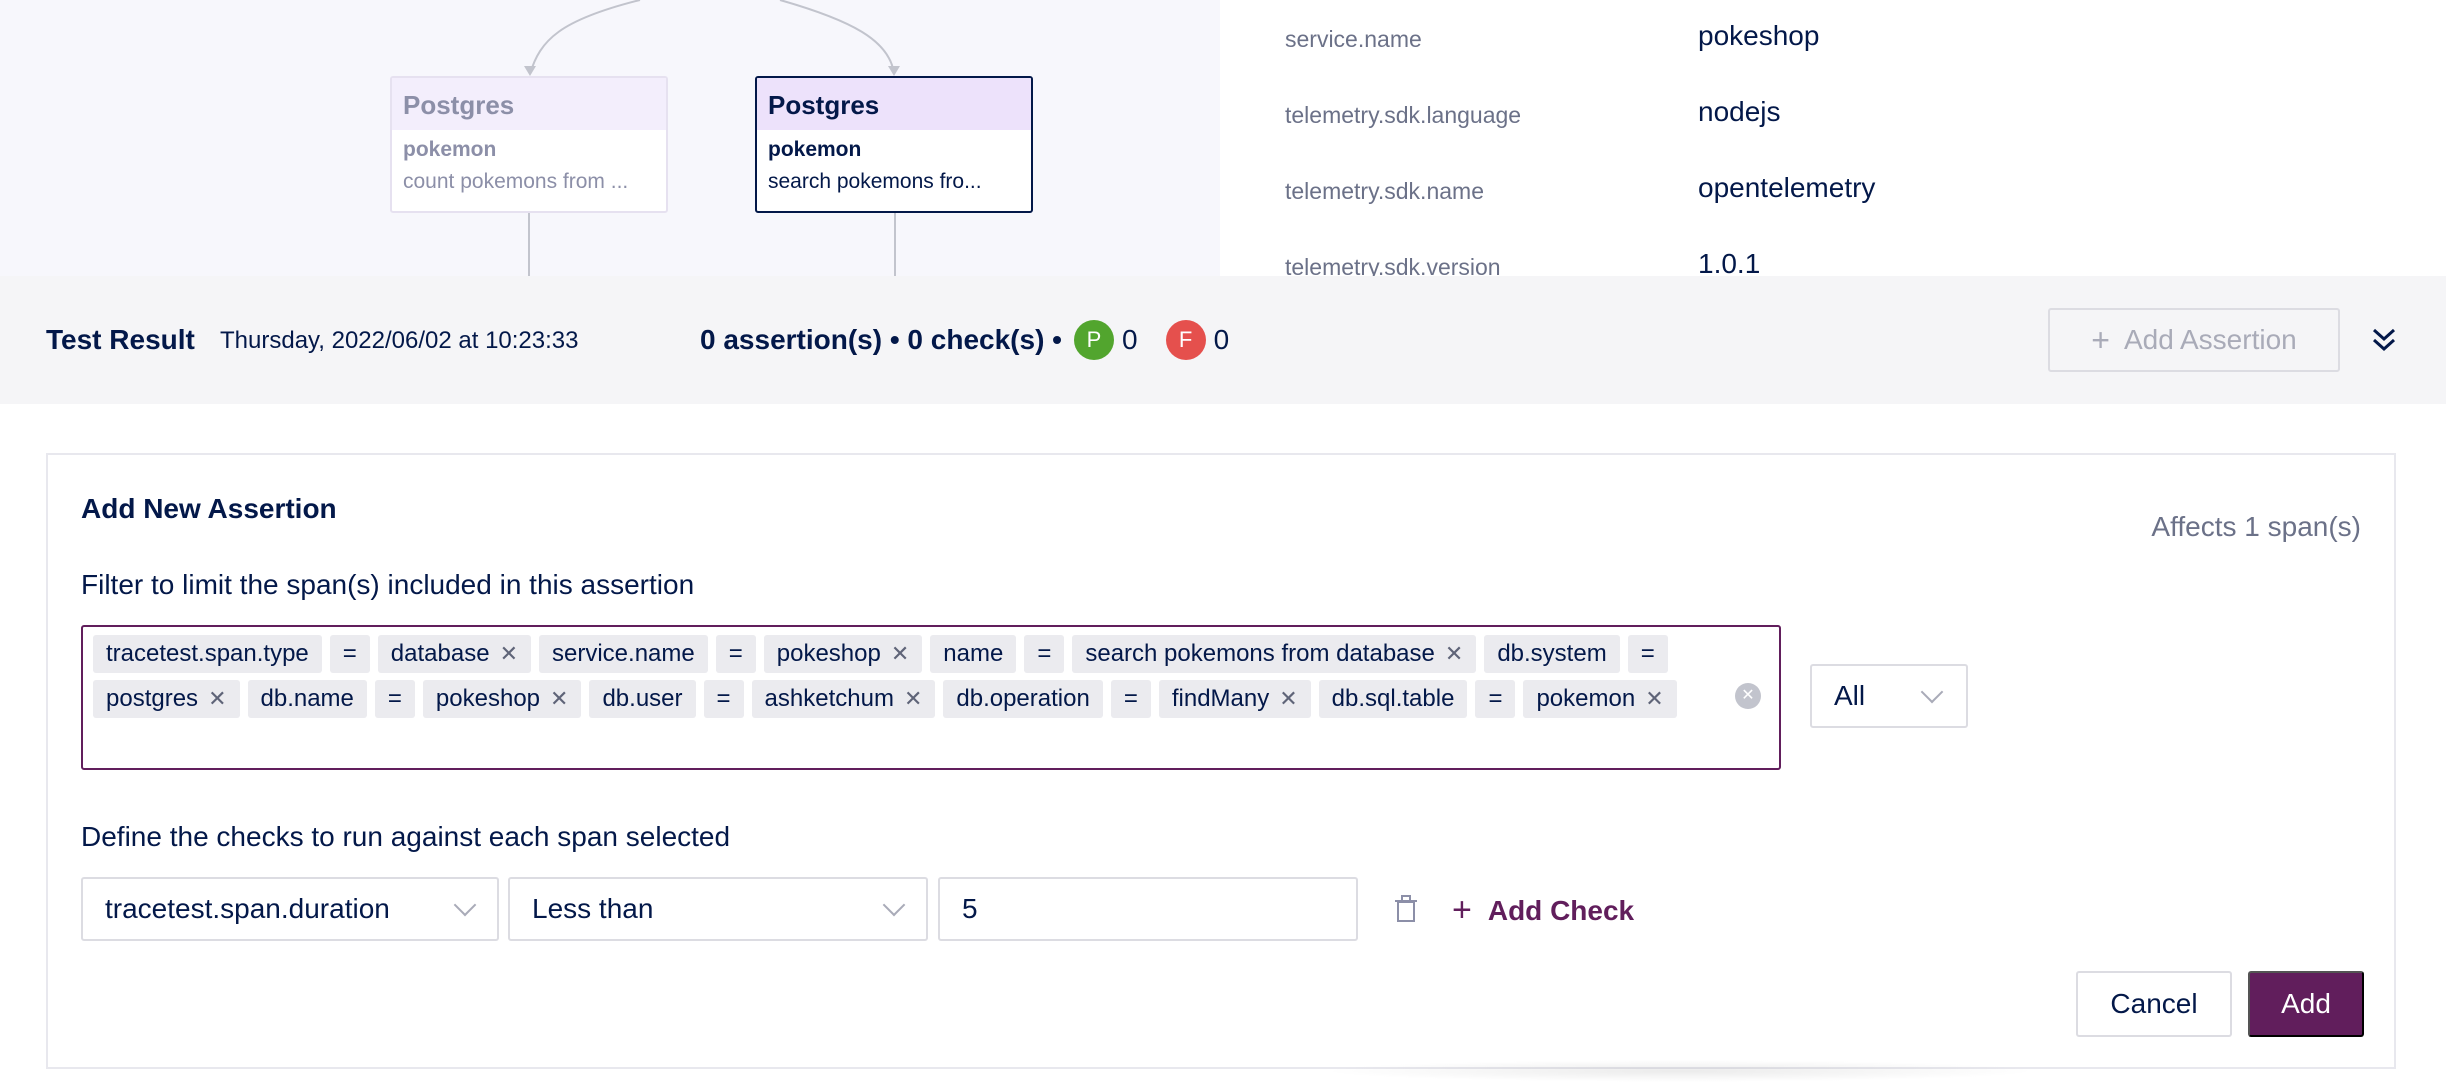  What do you see at coordinates (1552, 653) in the screenshot?
I see `tag-label: db.system` at bounding box center [1552, 653].